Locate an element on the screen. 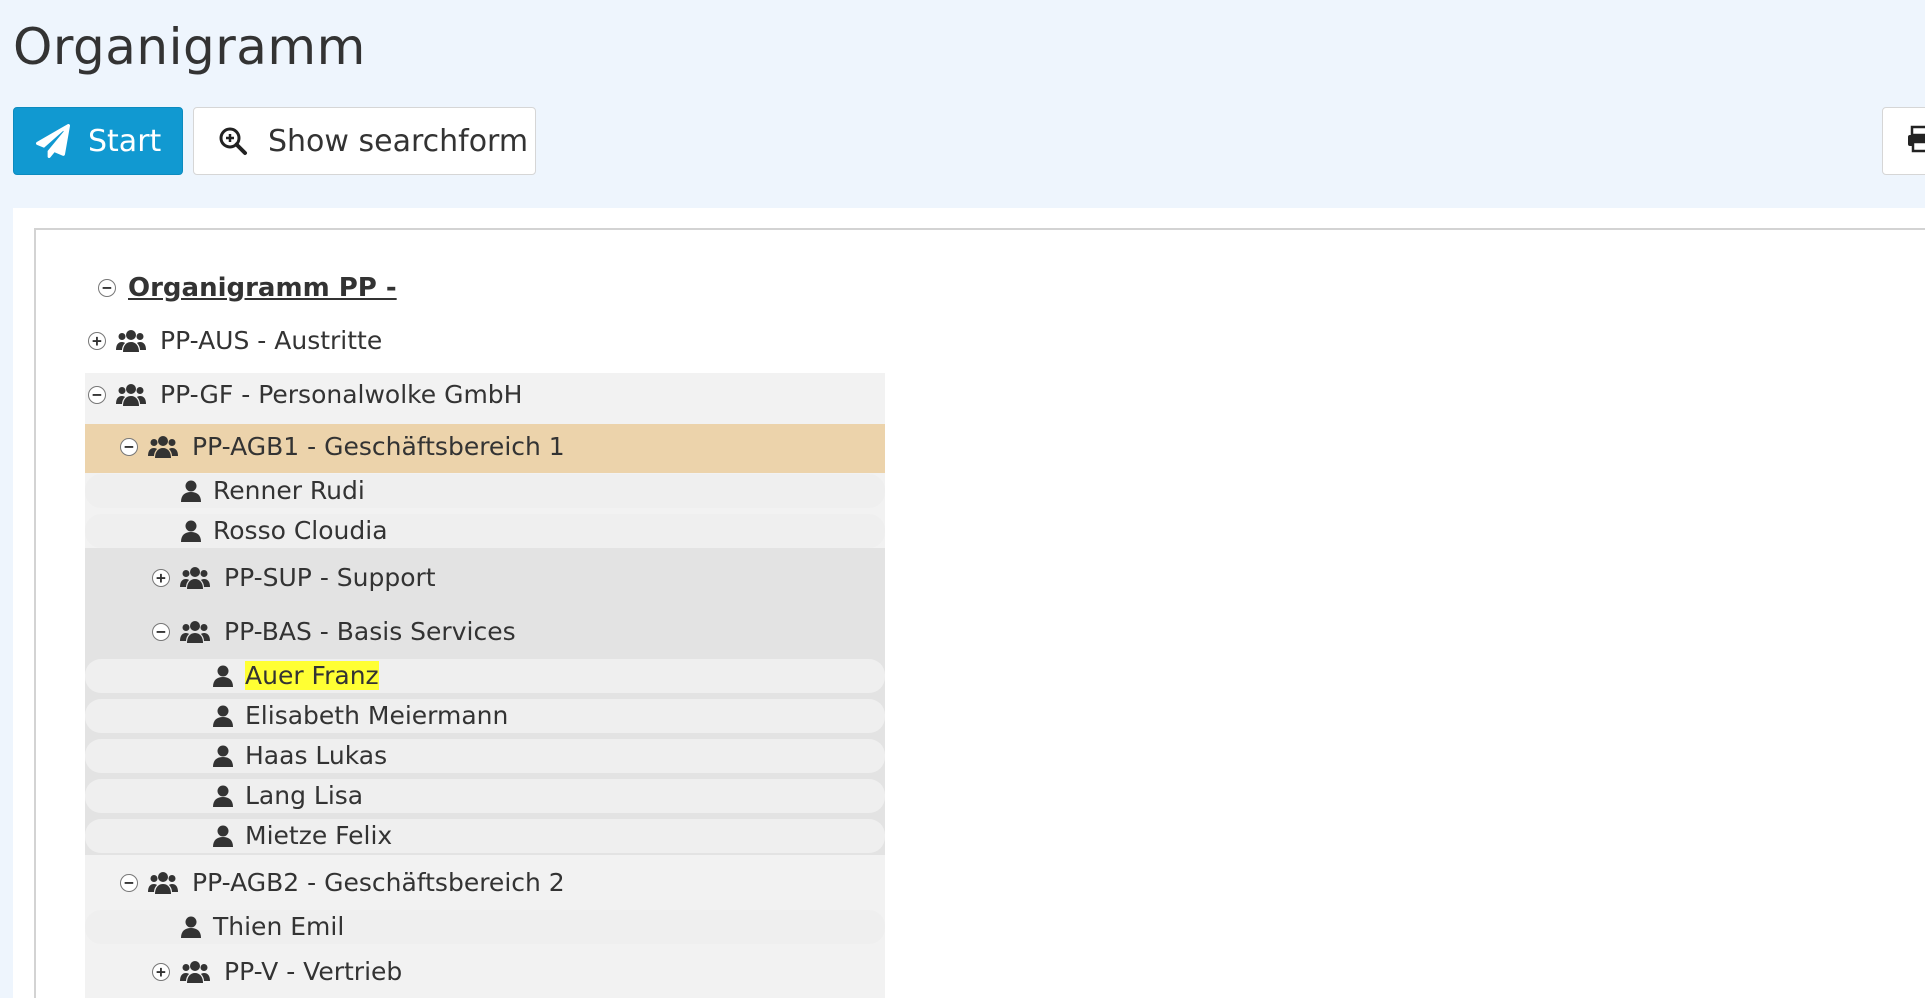 Image resolution: width=1925 pixels, height=998 pixels. zoom-in-icon is located at coordinates (233, 141).